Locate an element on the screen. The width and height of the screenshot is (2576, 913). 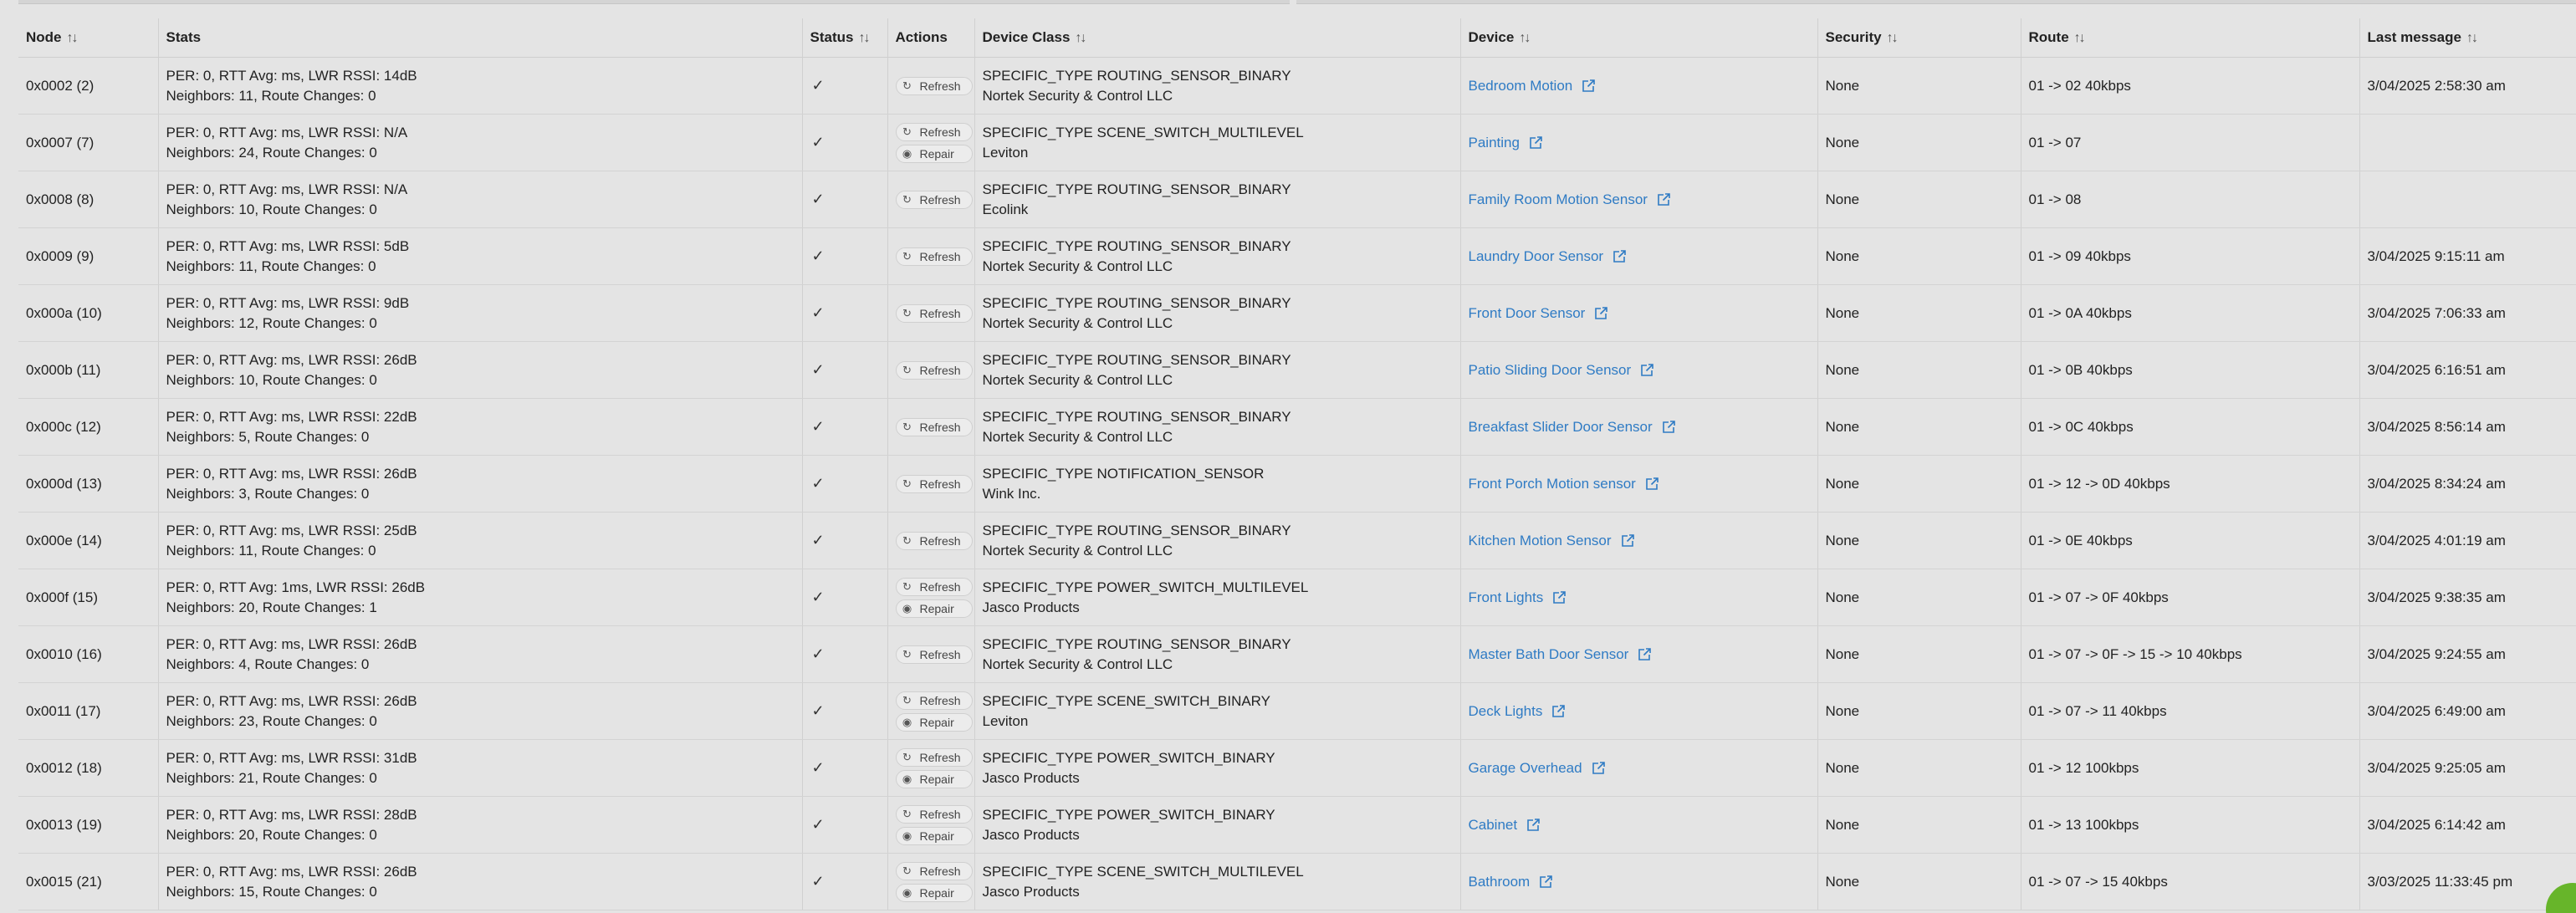
device-link: Family Room Motion Sensor is located at coordinates (1570, 200).